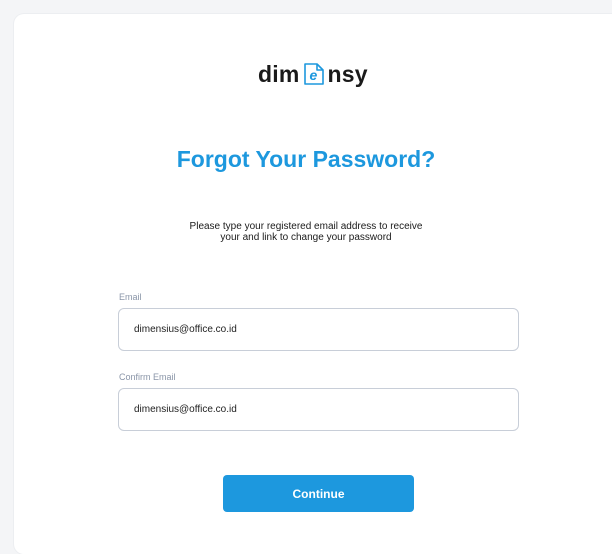 This screenshot has height=554, width=612. I want to click on continue-button: Continue, so click(318, 493).